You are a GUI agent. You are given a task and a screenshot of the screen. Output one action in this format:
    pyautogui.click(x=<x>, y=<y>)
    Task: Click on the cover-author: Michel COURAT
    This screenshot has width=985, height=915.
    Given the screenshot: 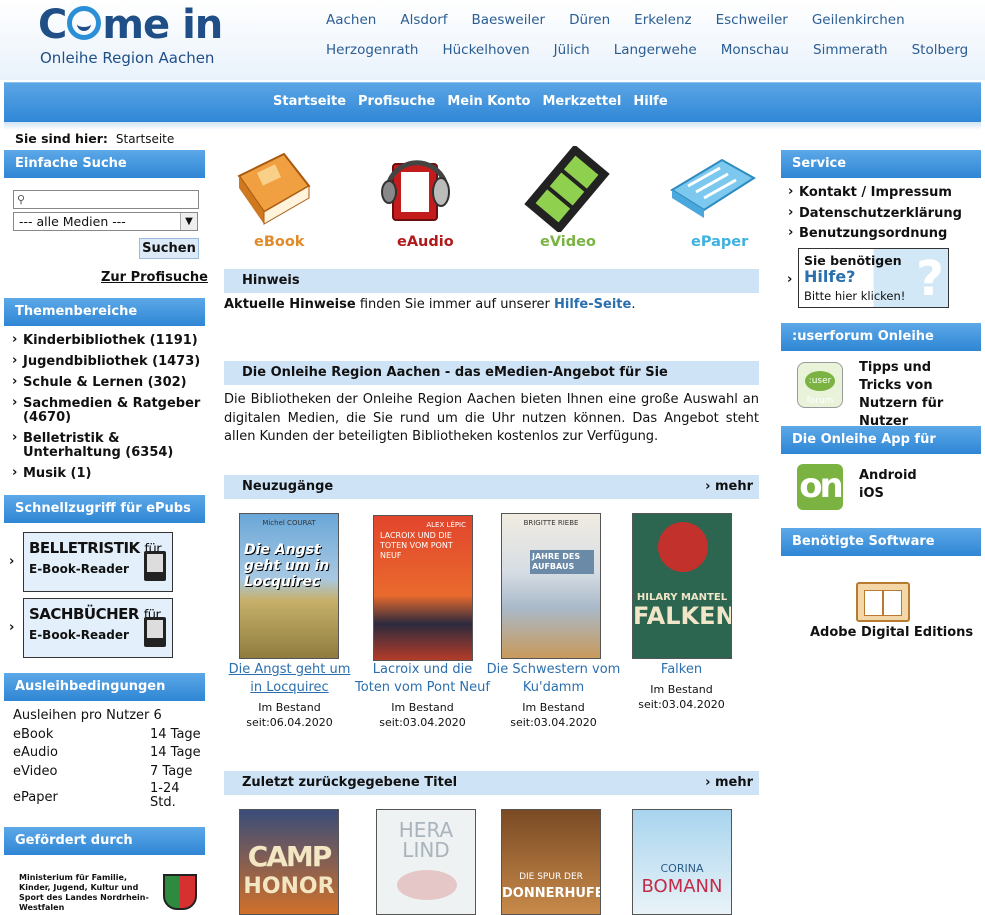 What is the action you would take?
    pyautogui.click(x=289, y=523)
    